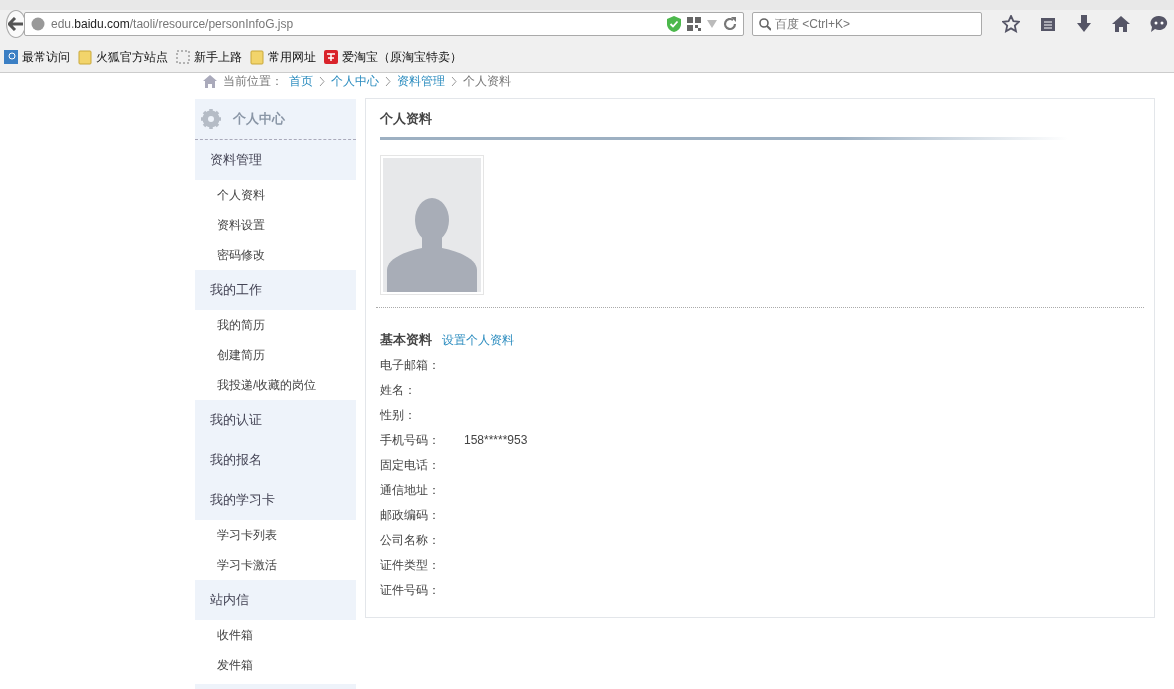  I want to click on breadcrumb-link: 个人中心, so click(355, 81).